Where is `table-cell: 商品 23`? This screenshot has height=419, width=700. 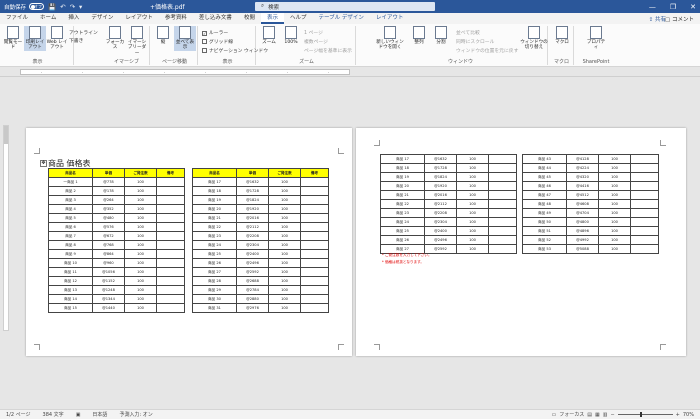 table-cell: 商品 23 is located at coordinates (214, 236).